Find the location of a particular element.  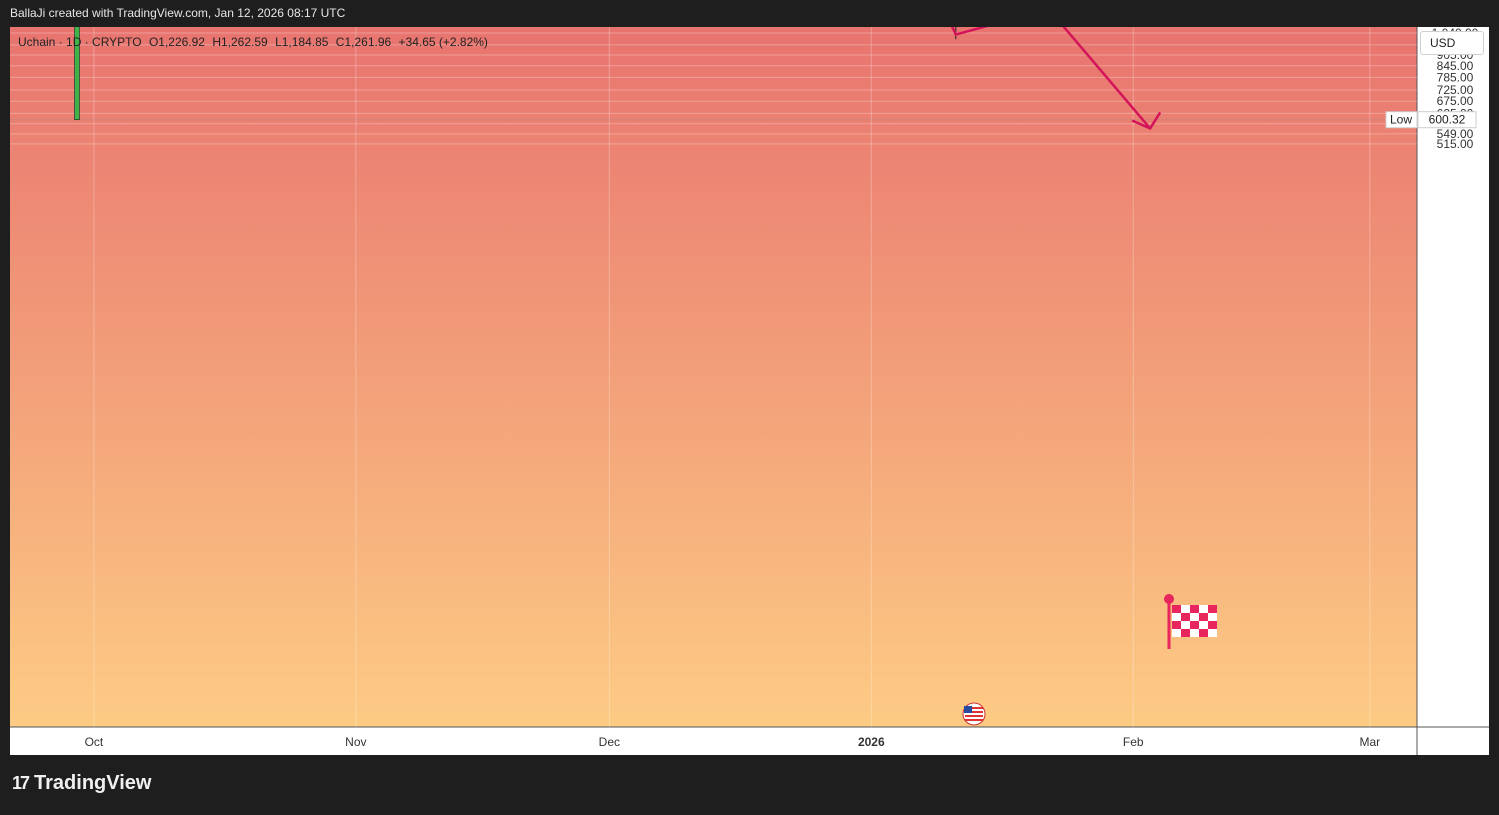

time-axis-background is located at coordinates (749, 741).